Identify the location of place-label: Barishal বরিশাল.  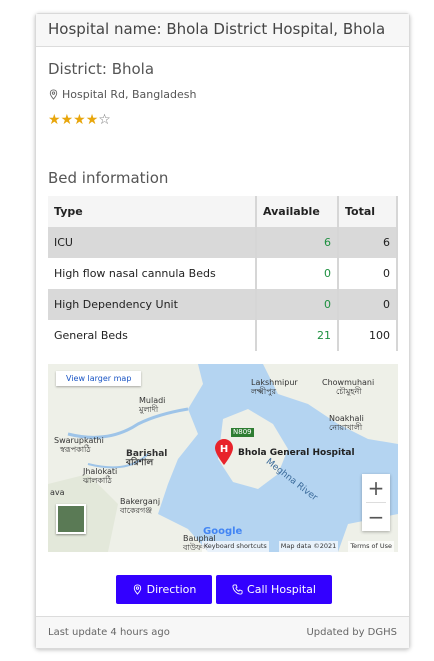
(147, 458).